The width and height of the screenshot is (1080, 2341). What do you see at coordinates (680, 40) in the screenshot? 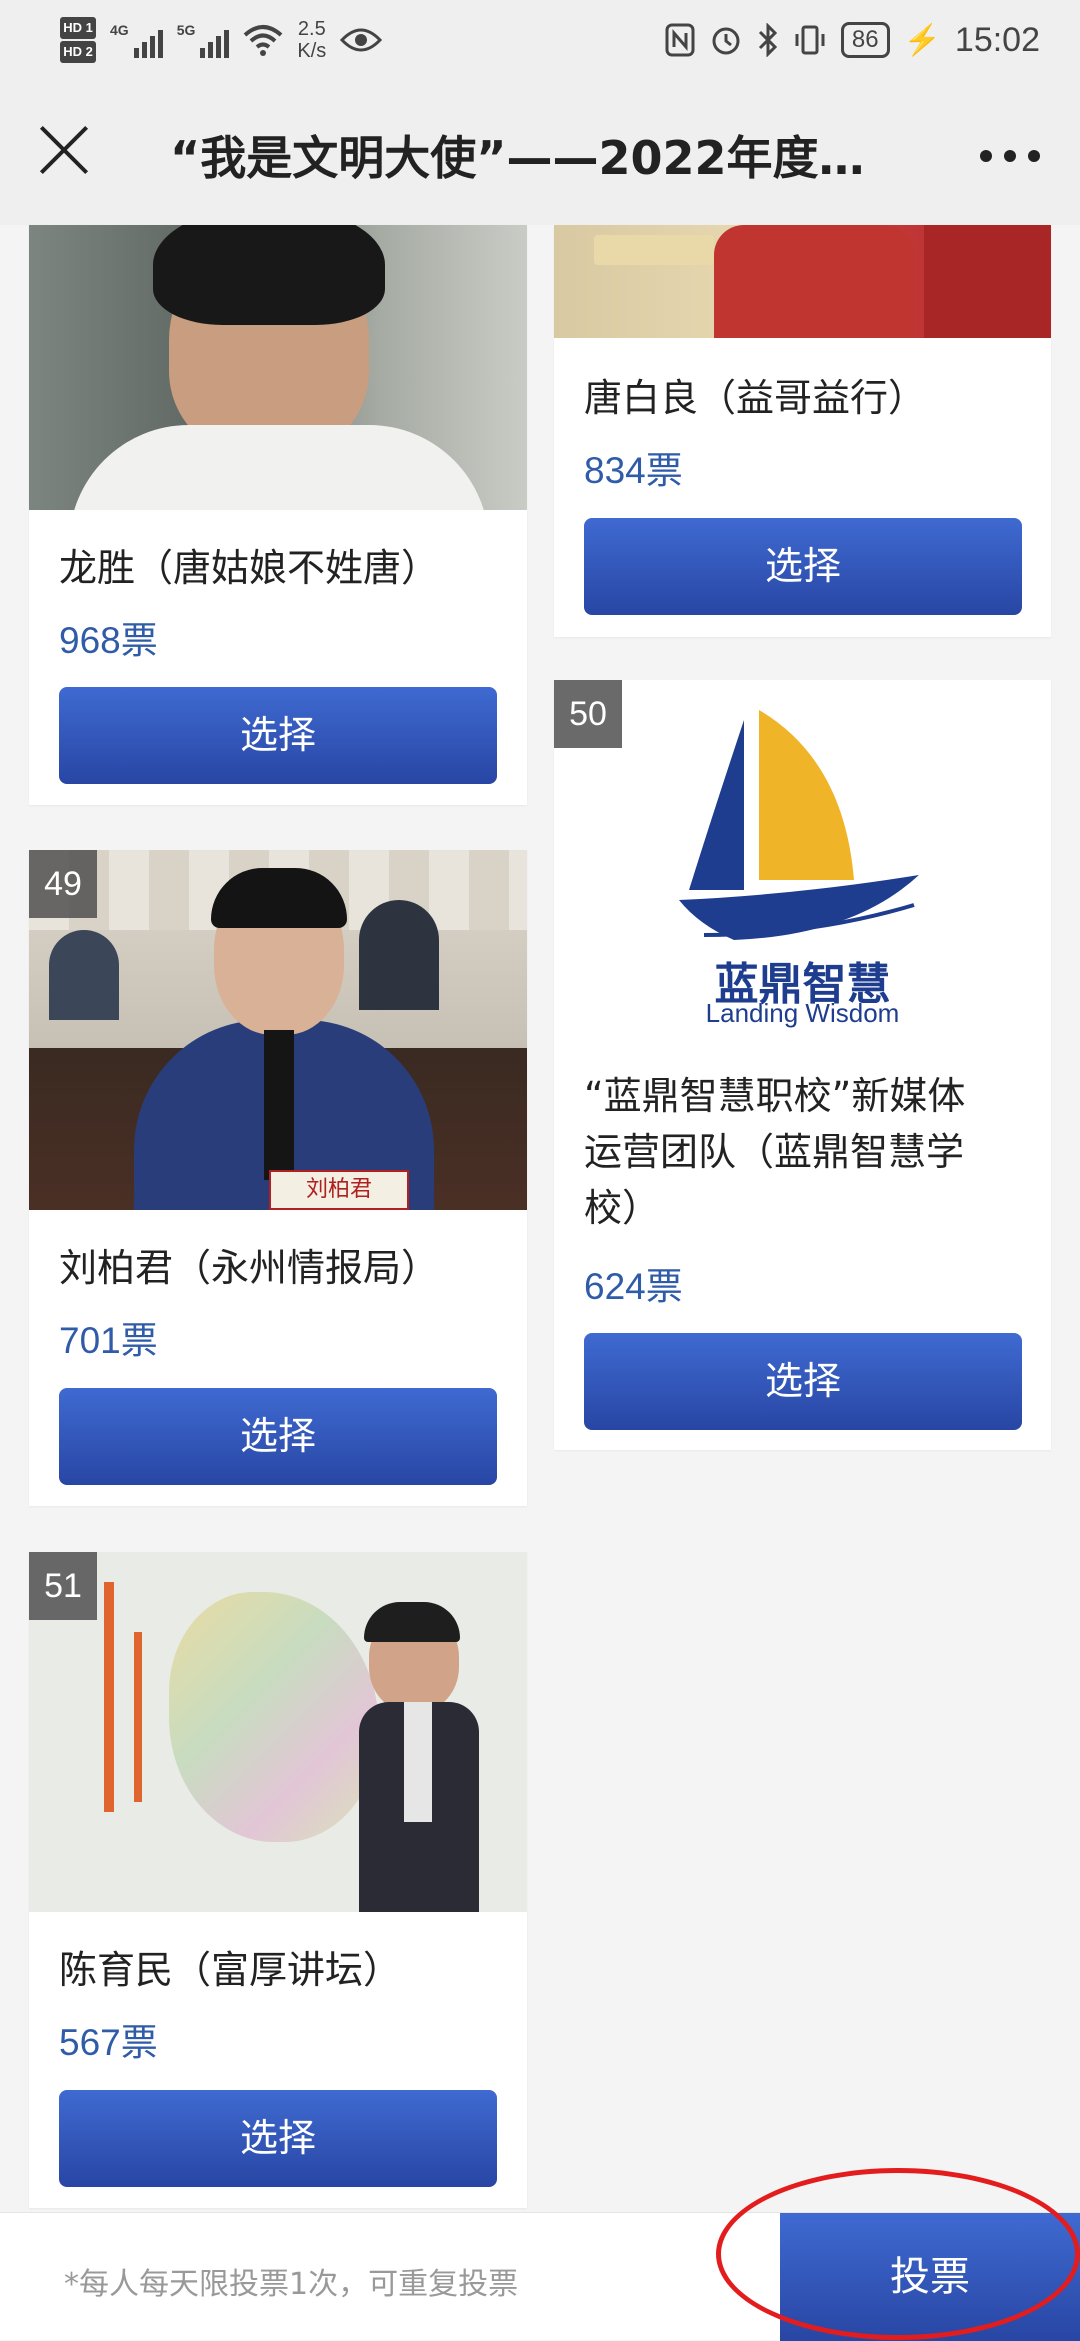
I see `nfc-icon` at bounding box center [680, 40].